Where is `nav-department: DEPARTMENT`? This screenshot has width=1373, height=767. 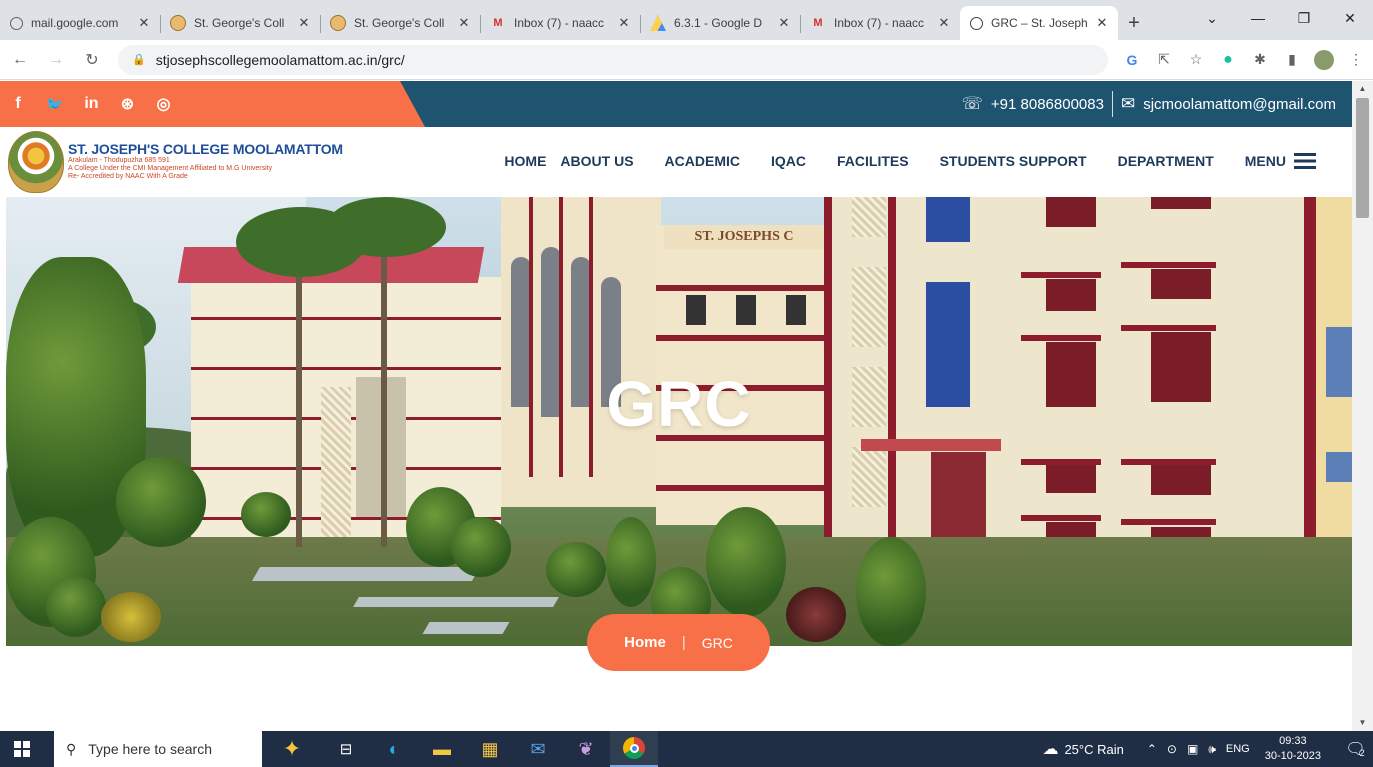
nav-department: DEPARTMENT is located at coordinates (1166, 161).